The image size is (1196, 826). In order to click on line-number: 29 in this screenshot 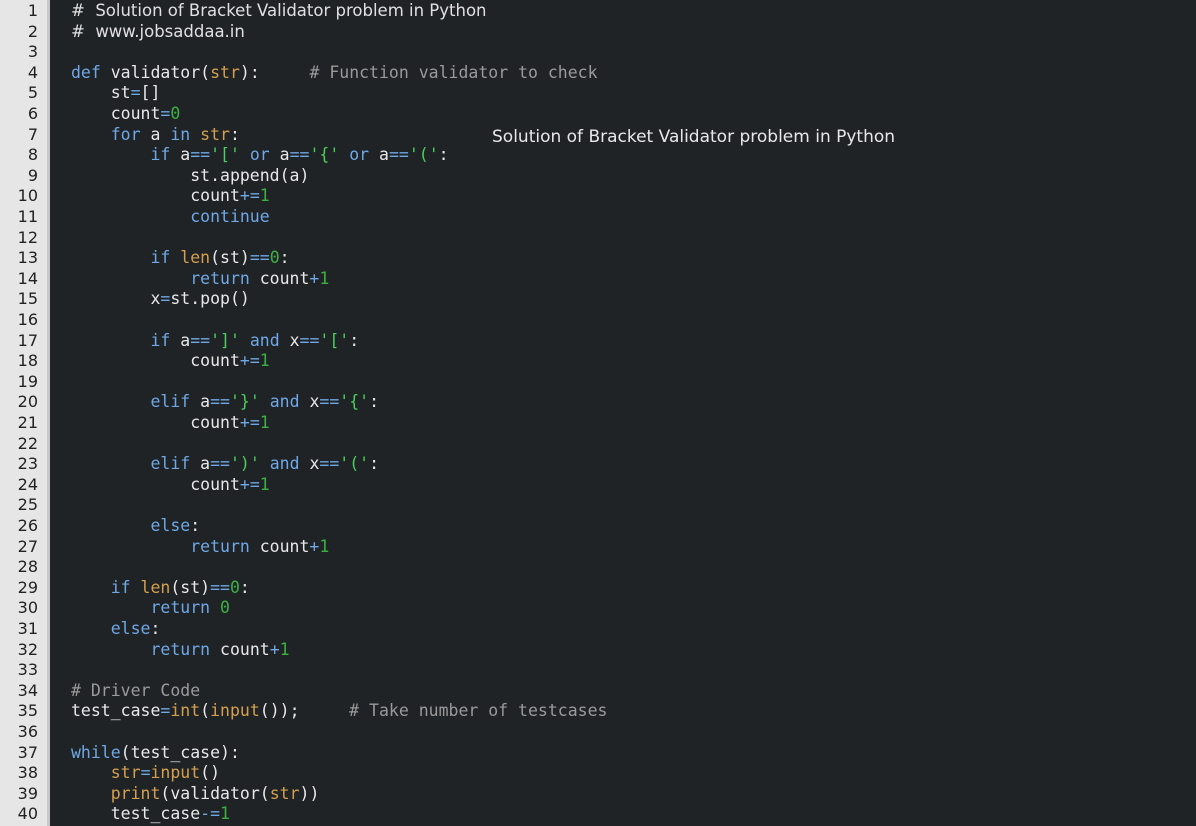, I will do `click(27, 587)`.